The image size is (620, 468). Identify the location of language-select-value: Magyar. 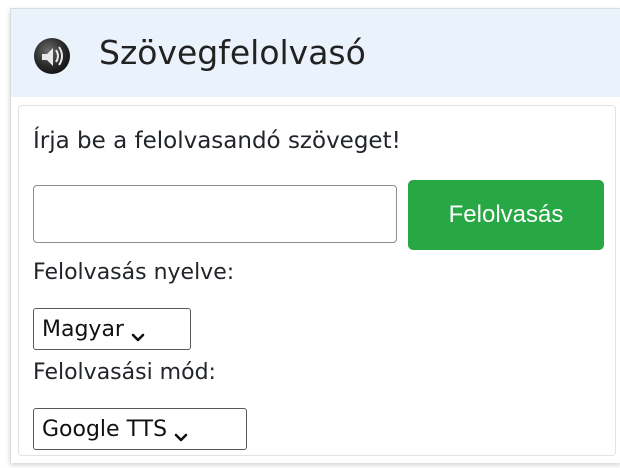
(83, 329).